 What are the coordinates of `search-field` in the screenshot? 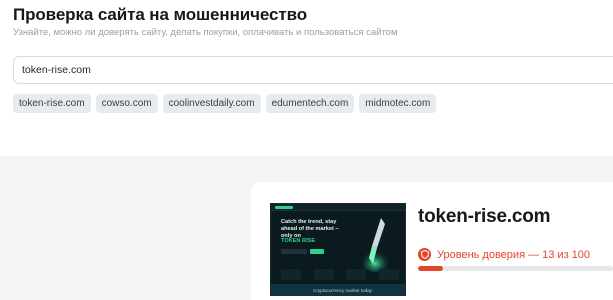 It's located at (313, 70).